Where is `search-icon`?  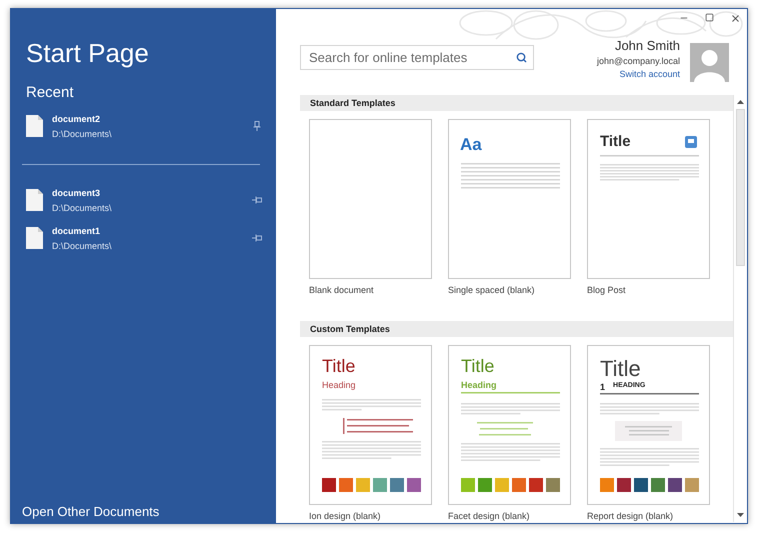 search-icon is located at coordinates (521, 57).